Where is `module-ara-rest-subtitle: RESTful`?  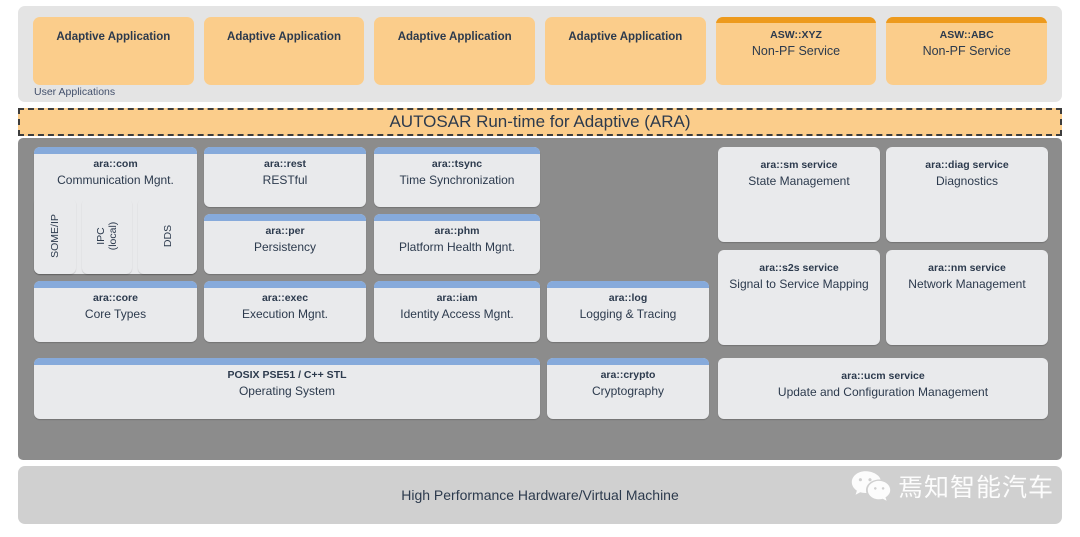
module-ara-rest-subtitle: RESTful is located at coordinates (285, 179).